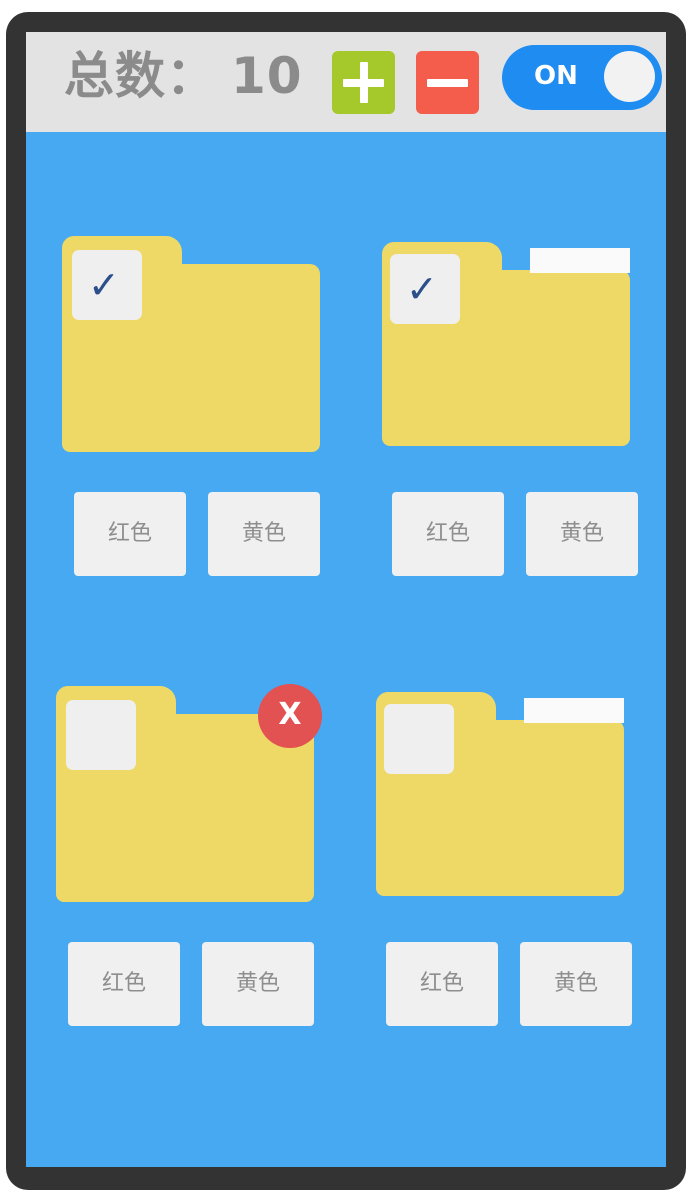 This screenshot has height=1194, width=690. I want to click on folder-card: ✓, so click(191, 344).